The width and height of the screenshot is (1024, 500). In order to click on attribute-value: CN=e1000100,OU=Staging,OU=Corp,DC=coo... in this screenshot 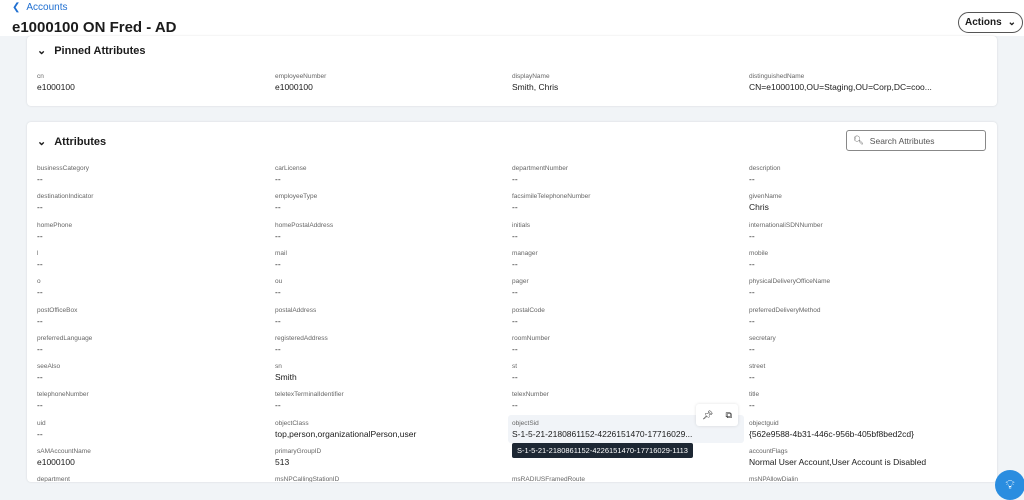, I will do `click(840, 87)`.